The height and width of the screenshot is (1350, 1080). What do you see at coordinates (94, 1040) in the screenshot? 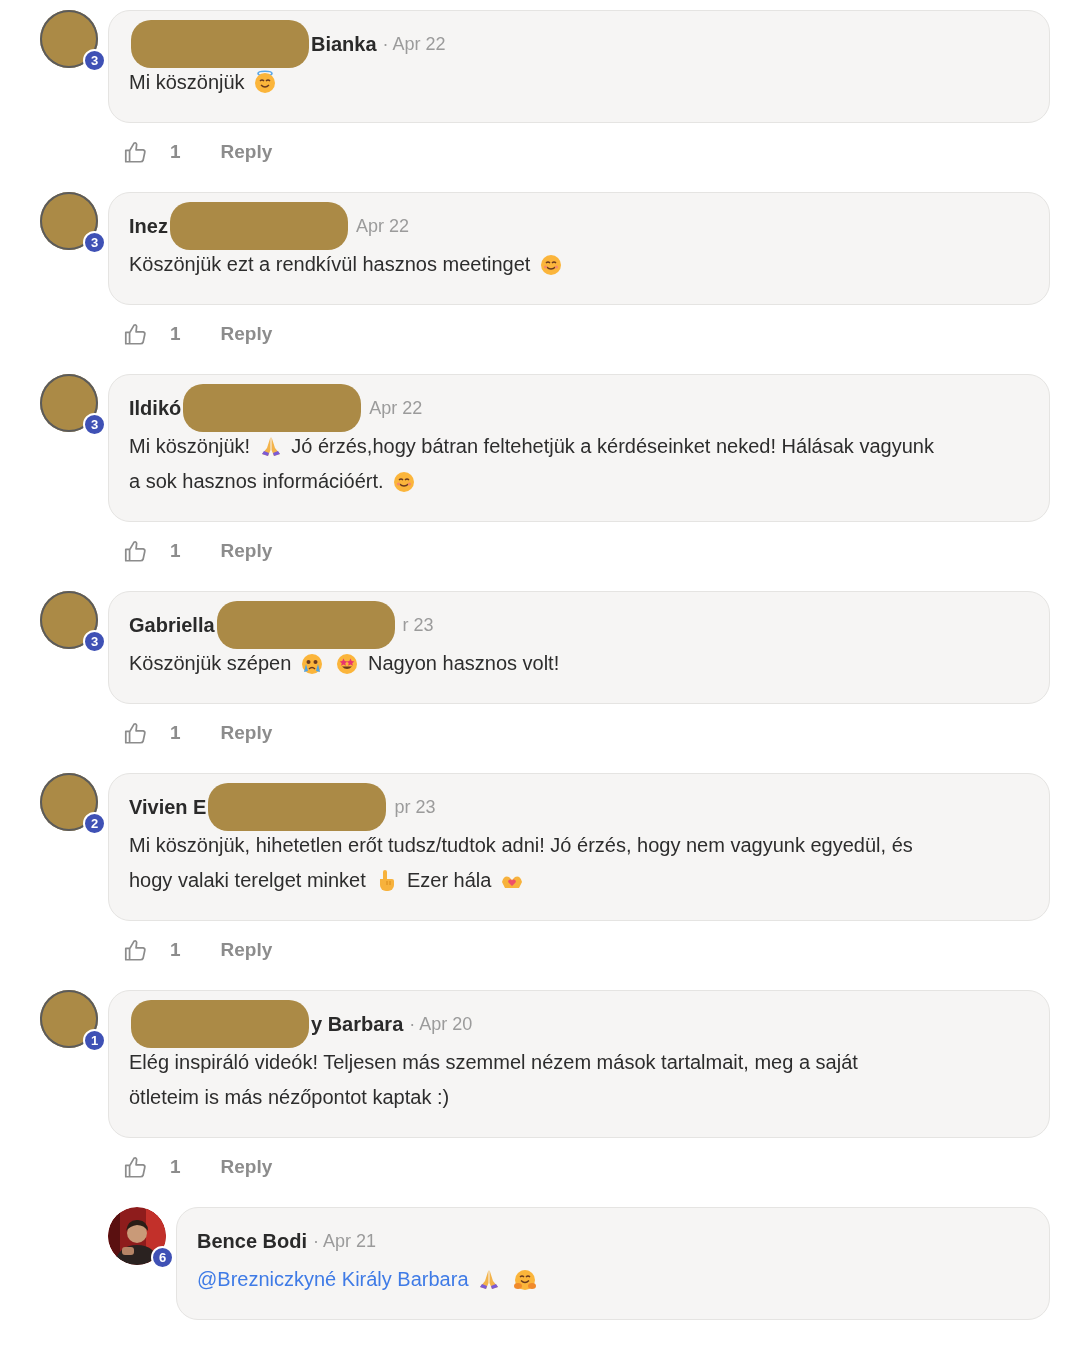
I see `level-badge: 1` at bounding box center [94, 1040].